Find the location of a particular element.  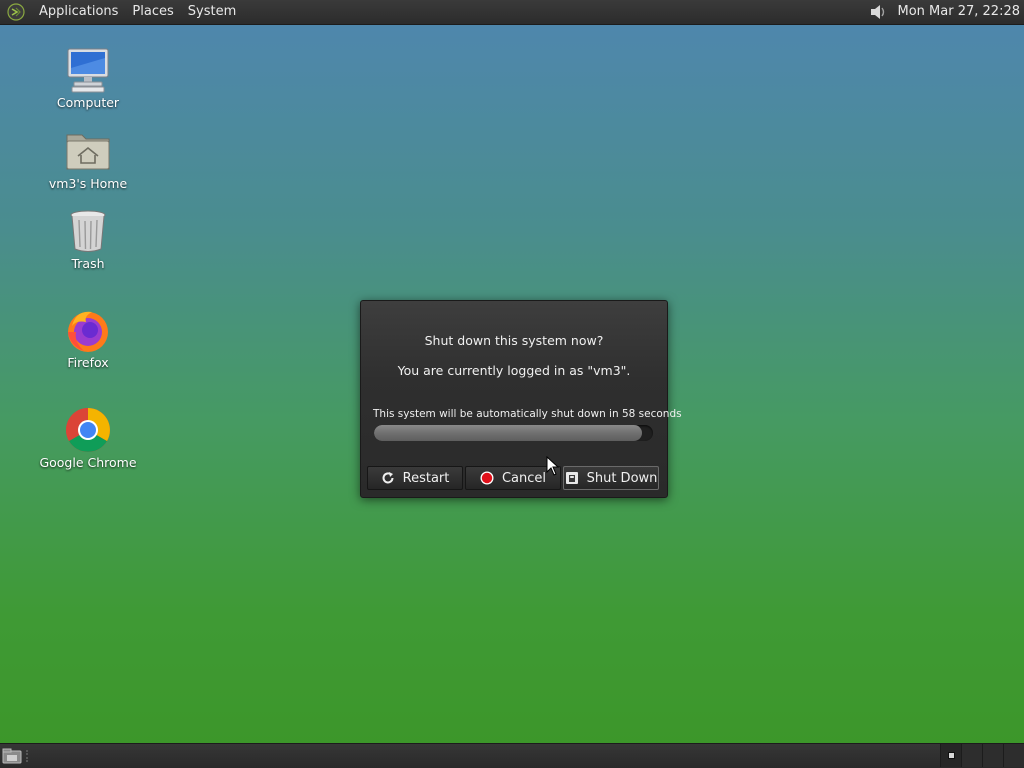

desktop-icon-computer: Computer is located at coordinates (88, 78).